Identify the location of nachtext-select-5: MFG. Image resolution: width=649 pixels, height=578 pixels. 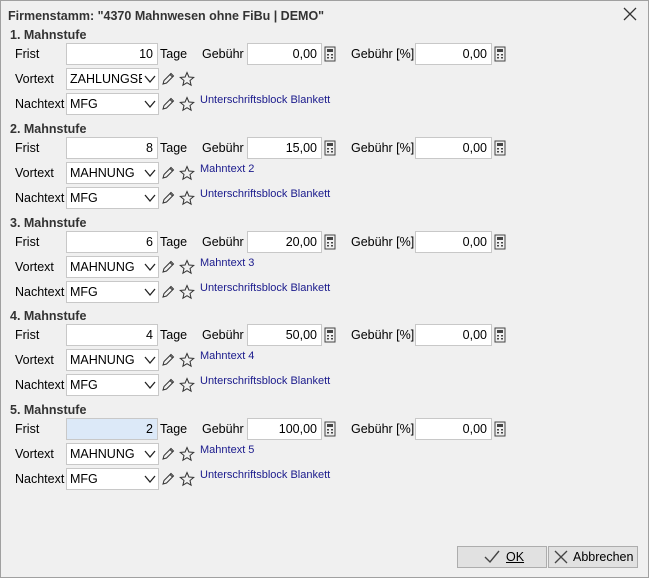
(112, 479).